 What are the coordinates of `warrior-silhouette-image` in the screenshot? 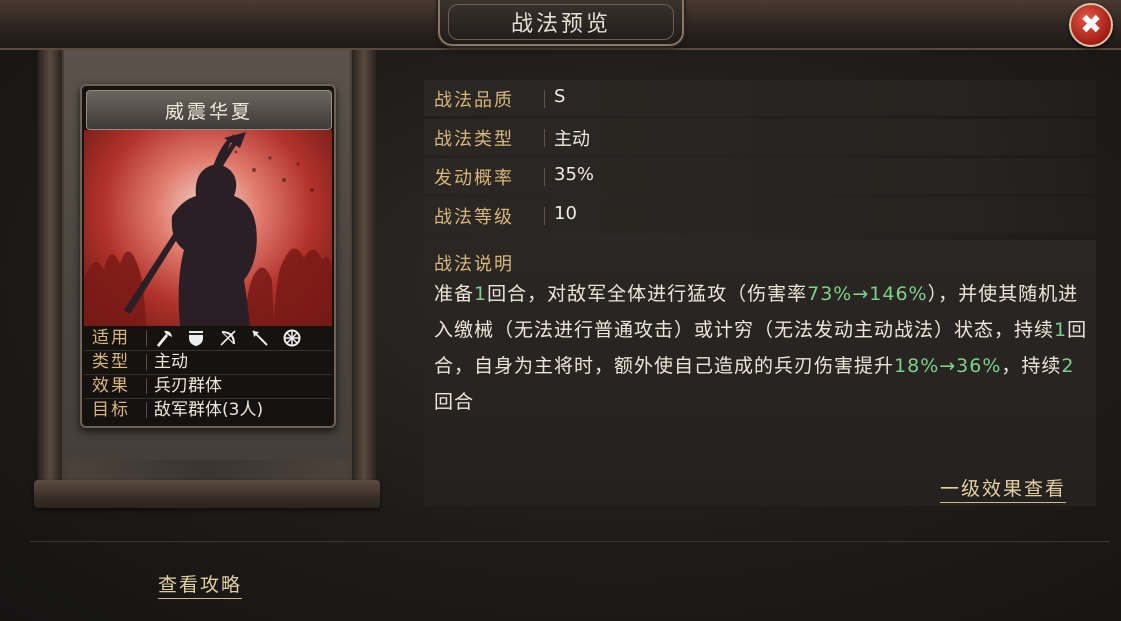 It's located at (208, 229).